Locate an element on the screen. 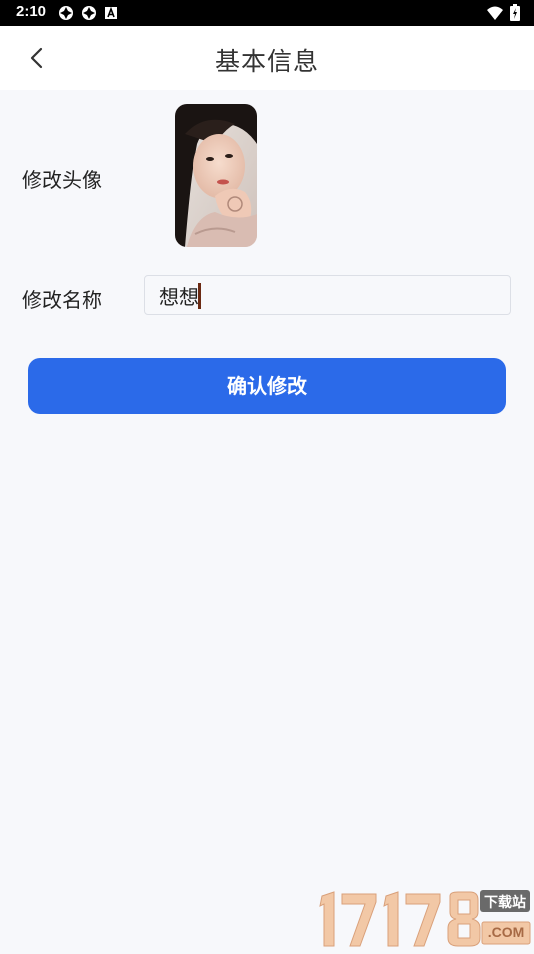 The width and height of the screenshot is (534, 954). status-system-icons is located at coordinates (503, 14).